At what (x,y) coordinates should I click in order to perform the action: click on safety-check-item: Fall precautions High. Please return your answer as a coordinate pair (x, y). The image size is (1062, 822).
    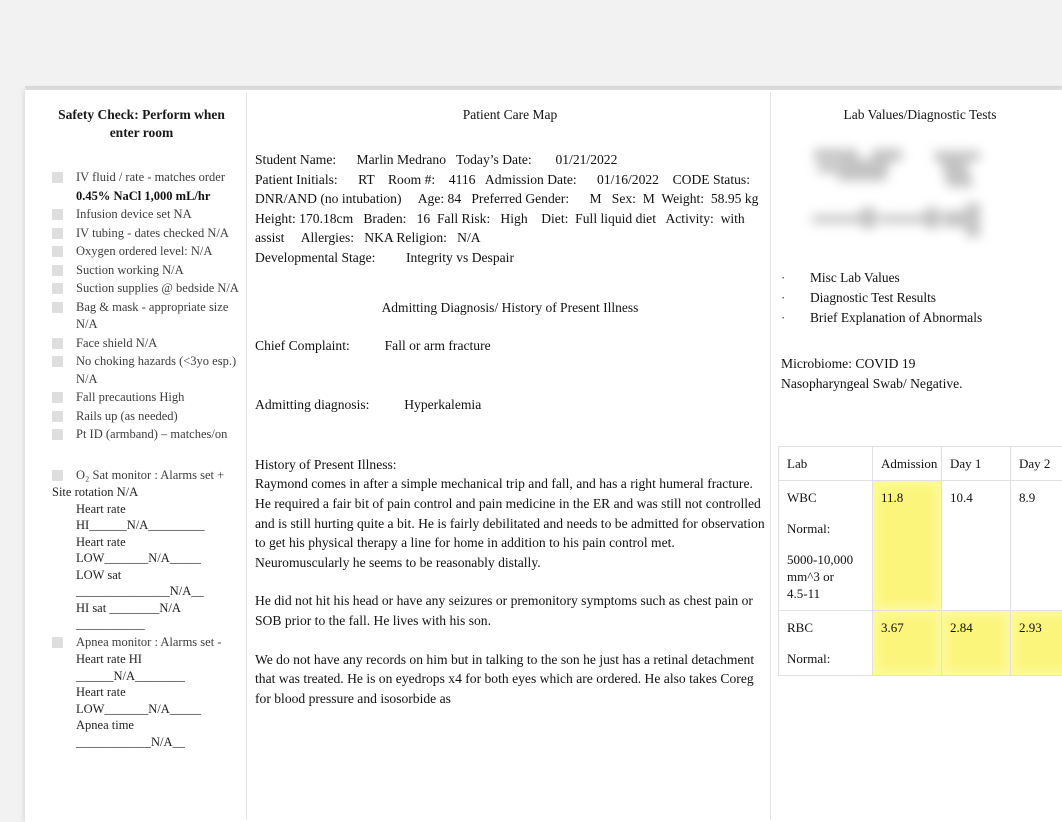
    Looking at the image, I should click on (141, 398).